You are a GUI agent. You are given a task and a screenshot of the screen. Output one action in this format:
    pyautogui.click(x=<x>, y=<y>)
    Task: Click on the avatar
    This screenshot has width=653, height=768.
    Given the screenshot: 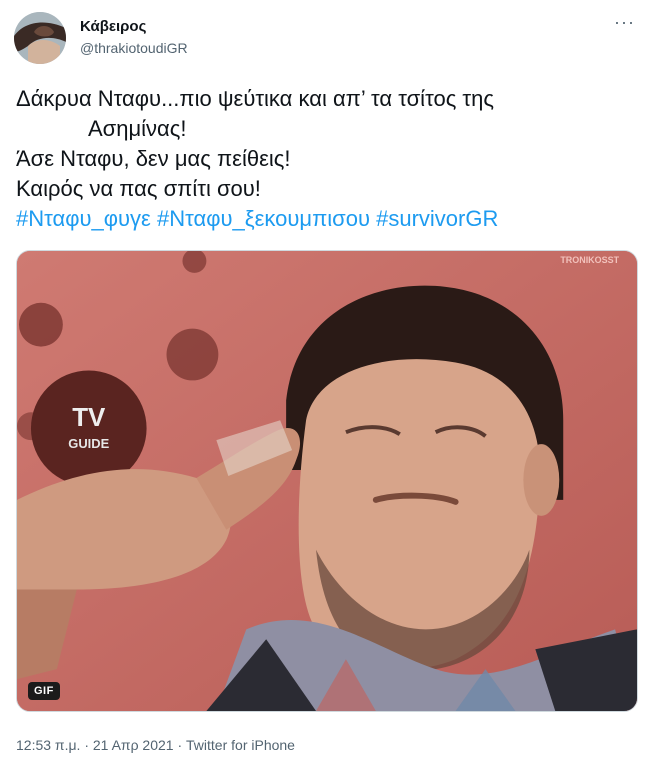 What is the action you would take?
    pyautogui.click(x=40, y=38)
    